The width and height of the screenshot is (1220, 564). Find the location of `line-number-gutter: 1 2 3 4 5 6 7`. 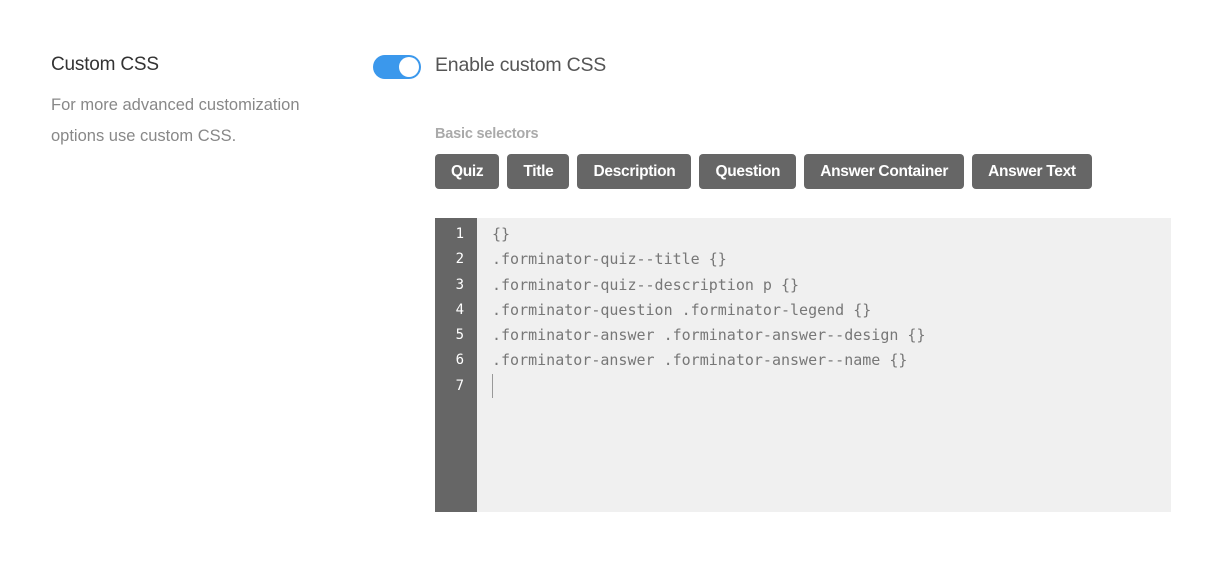

line-number-gutter: 1 2 3 4 5 6 7 is located at coordinates (456, 365).